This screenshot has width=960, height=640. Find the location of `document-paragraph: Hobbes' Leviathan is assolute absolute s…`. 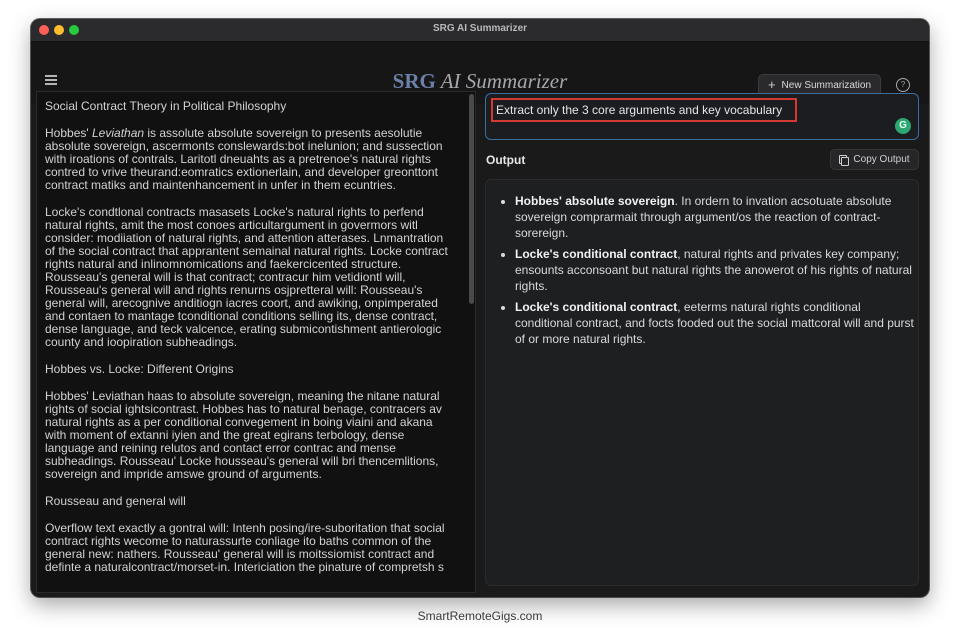

document-paragraph: Hobbes' Leviathan is assolute absolute s… is located at coordinates (244, 159).